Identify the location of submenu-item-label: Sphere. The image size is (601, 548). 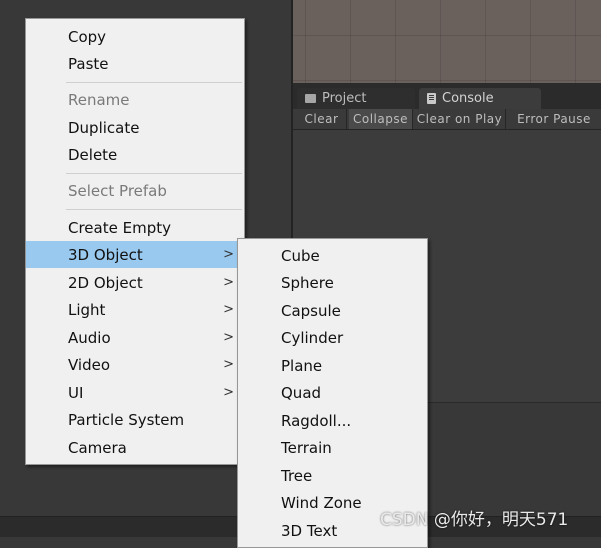
(307, 282).